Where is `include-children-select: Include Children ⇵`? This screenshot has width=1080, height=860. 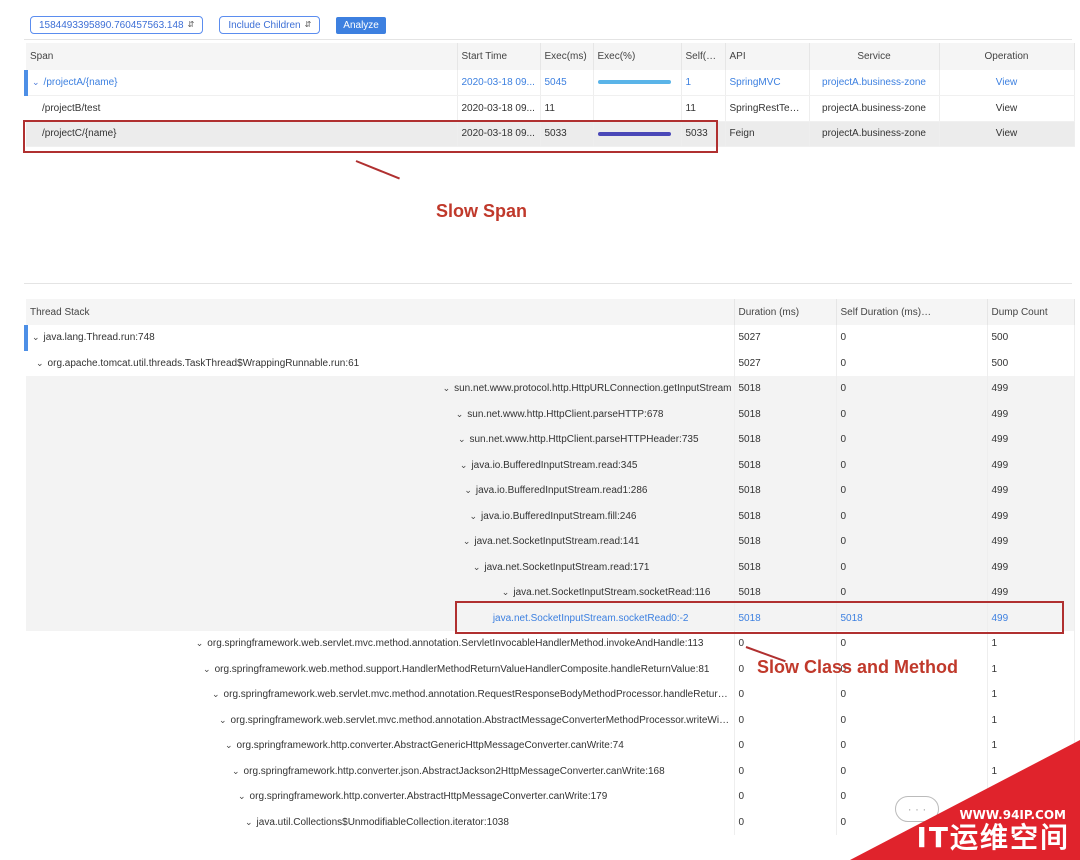
include-children-select: Include Children ⇵ is located at coordinates (270, 25).